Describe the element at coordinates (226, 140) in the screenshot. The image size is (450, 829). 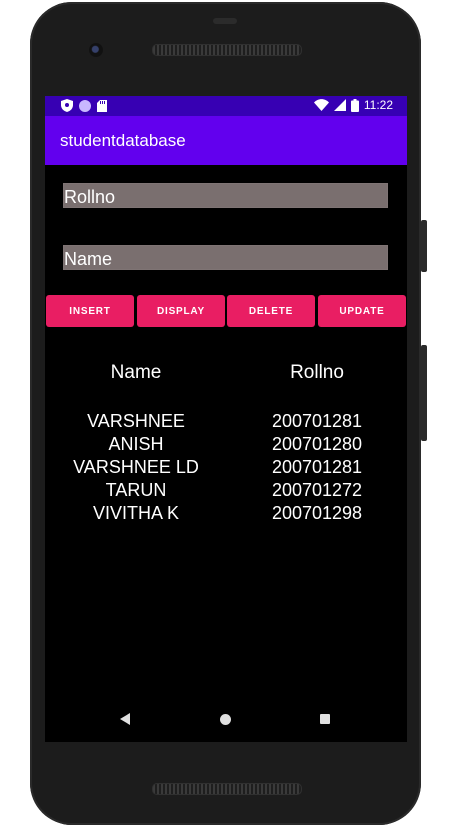
I see `app-bar: studentdatabase` at that location.